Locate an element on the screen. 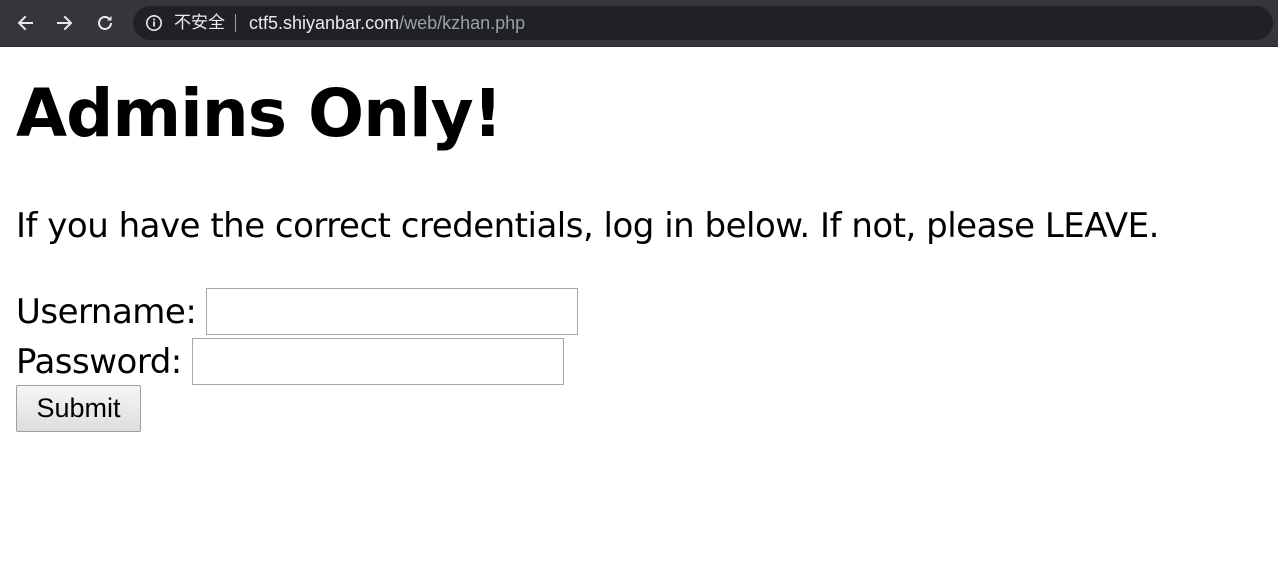 This screenshot has width=1278, height=564. page-title: Admins Only! is located at coordinates (259, 113).